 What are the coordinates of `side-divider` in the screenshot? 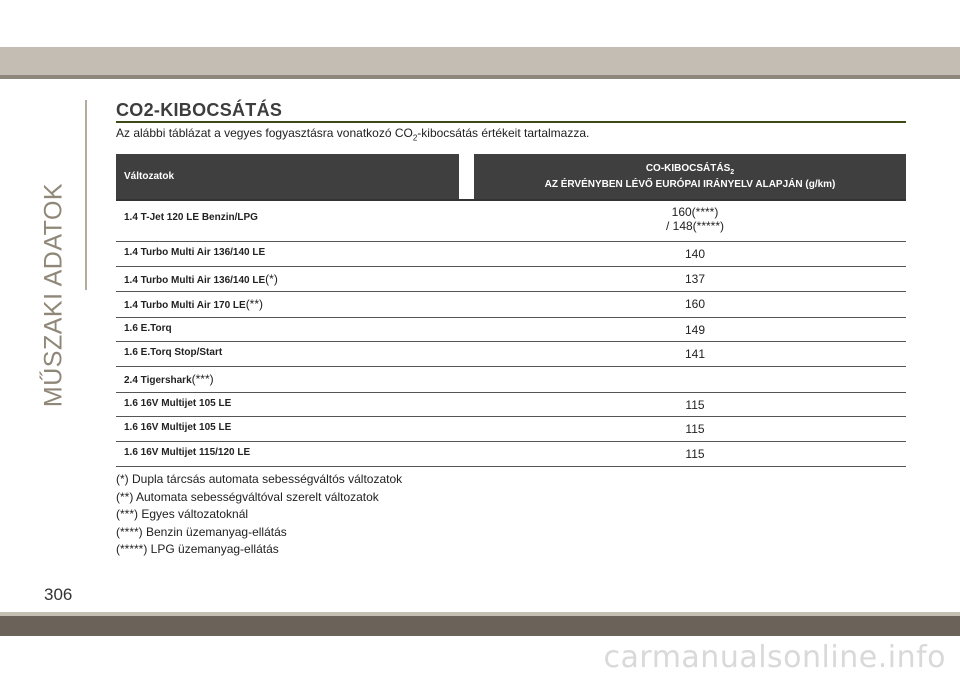 It's located at (86, 195).